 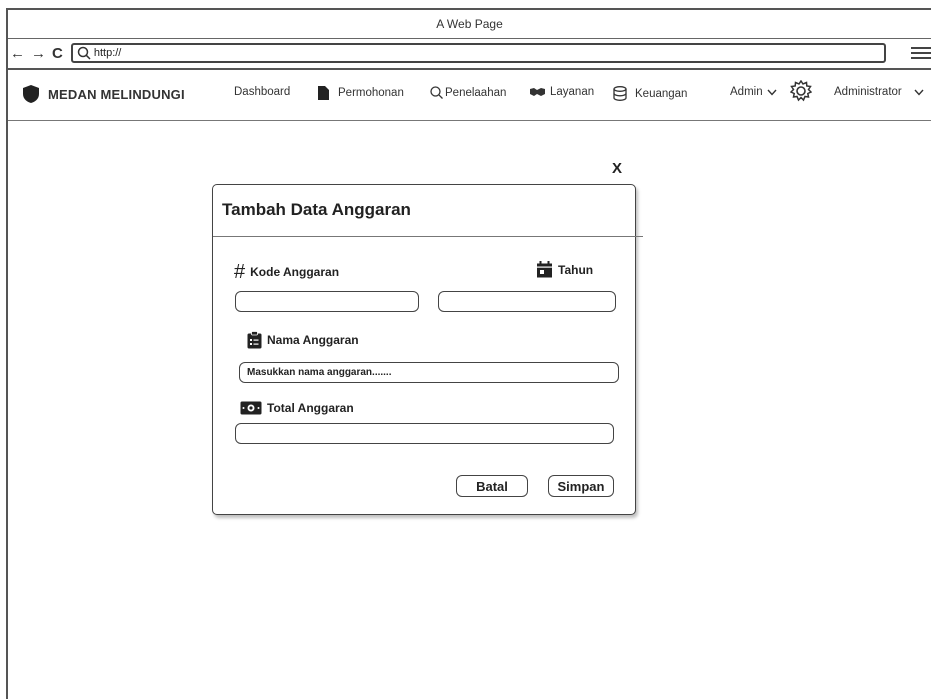 What do you see at coordinates (116, 94) in the screenshot?
I see `brand-name: MEDAN MELINDUNGI` at bounding box center [116, 94].